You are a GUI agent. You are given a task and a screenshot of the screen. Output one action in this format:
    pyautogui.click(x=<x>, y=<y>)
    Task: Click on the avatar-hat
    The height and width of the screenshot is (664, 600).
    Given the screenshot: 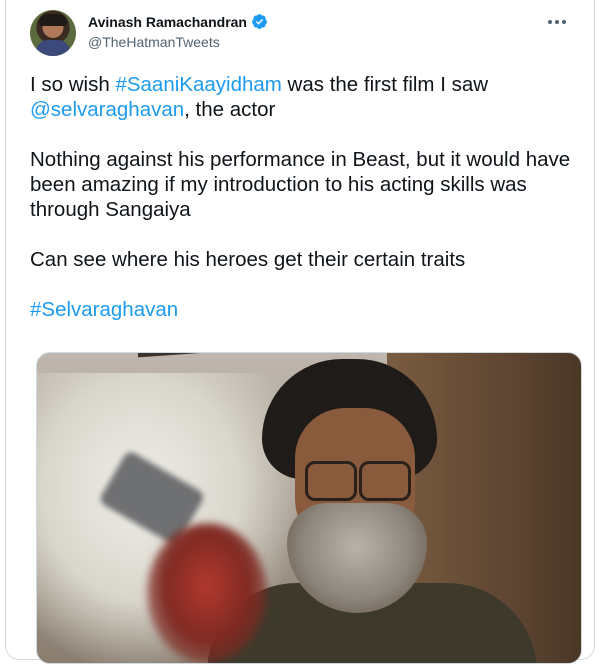 What is the action you would take?
    pyautogui.click(x=53, y=20)
    